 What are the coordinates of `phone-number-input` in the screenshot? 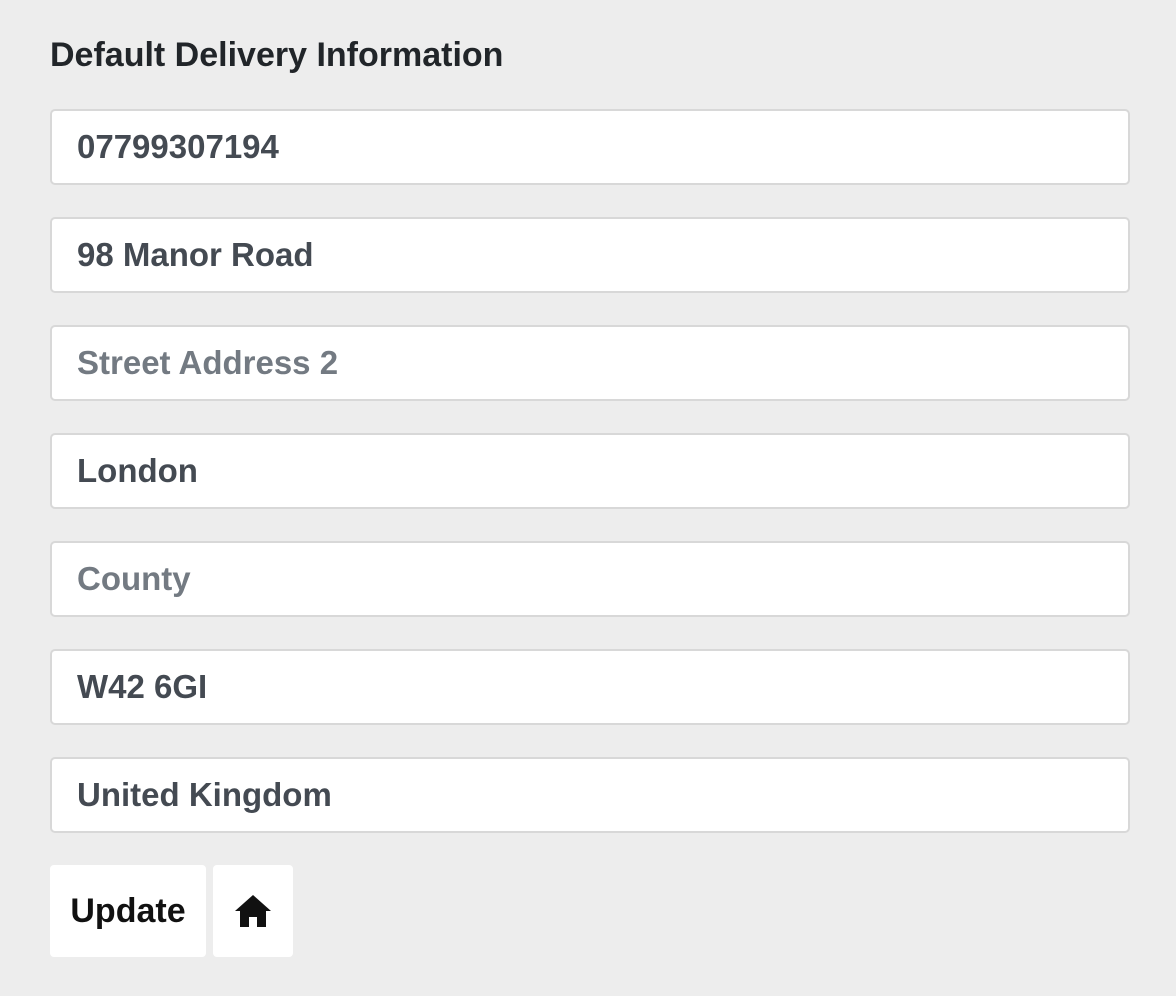 It's located at (590, 147).